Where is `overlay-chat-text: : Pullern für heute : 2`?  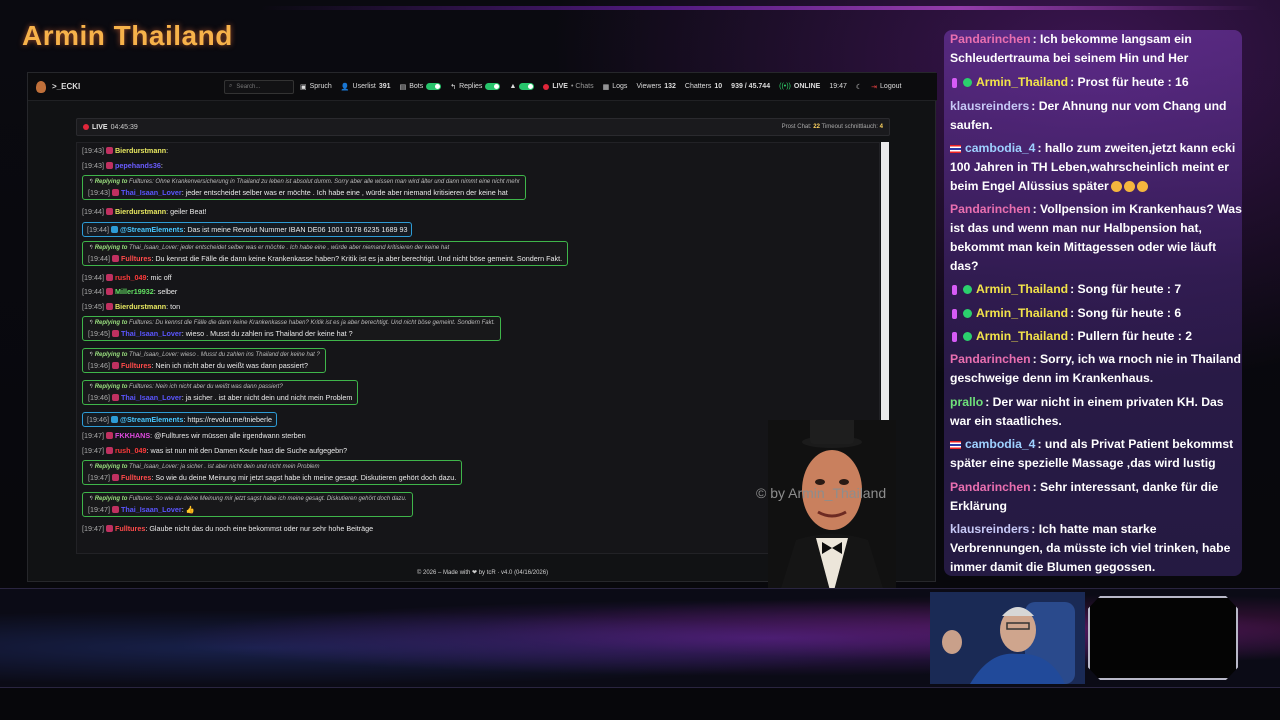
overlay-chat-text: : Pullern für heute : 2 is located at coordinates (1131, 336).